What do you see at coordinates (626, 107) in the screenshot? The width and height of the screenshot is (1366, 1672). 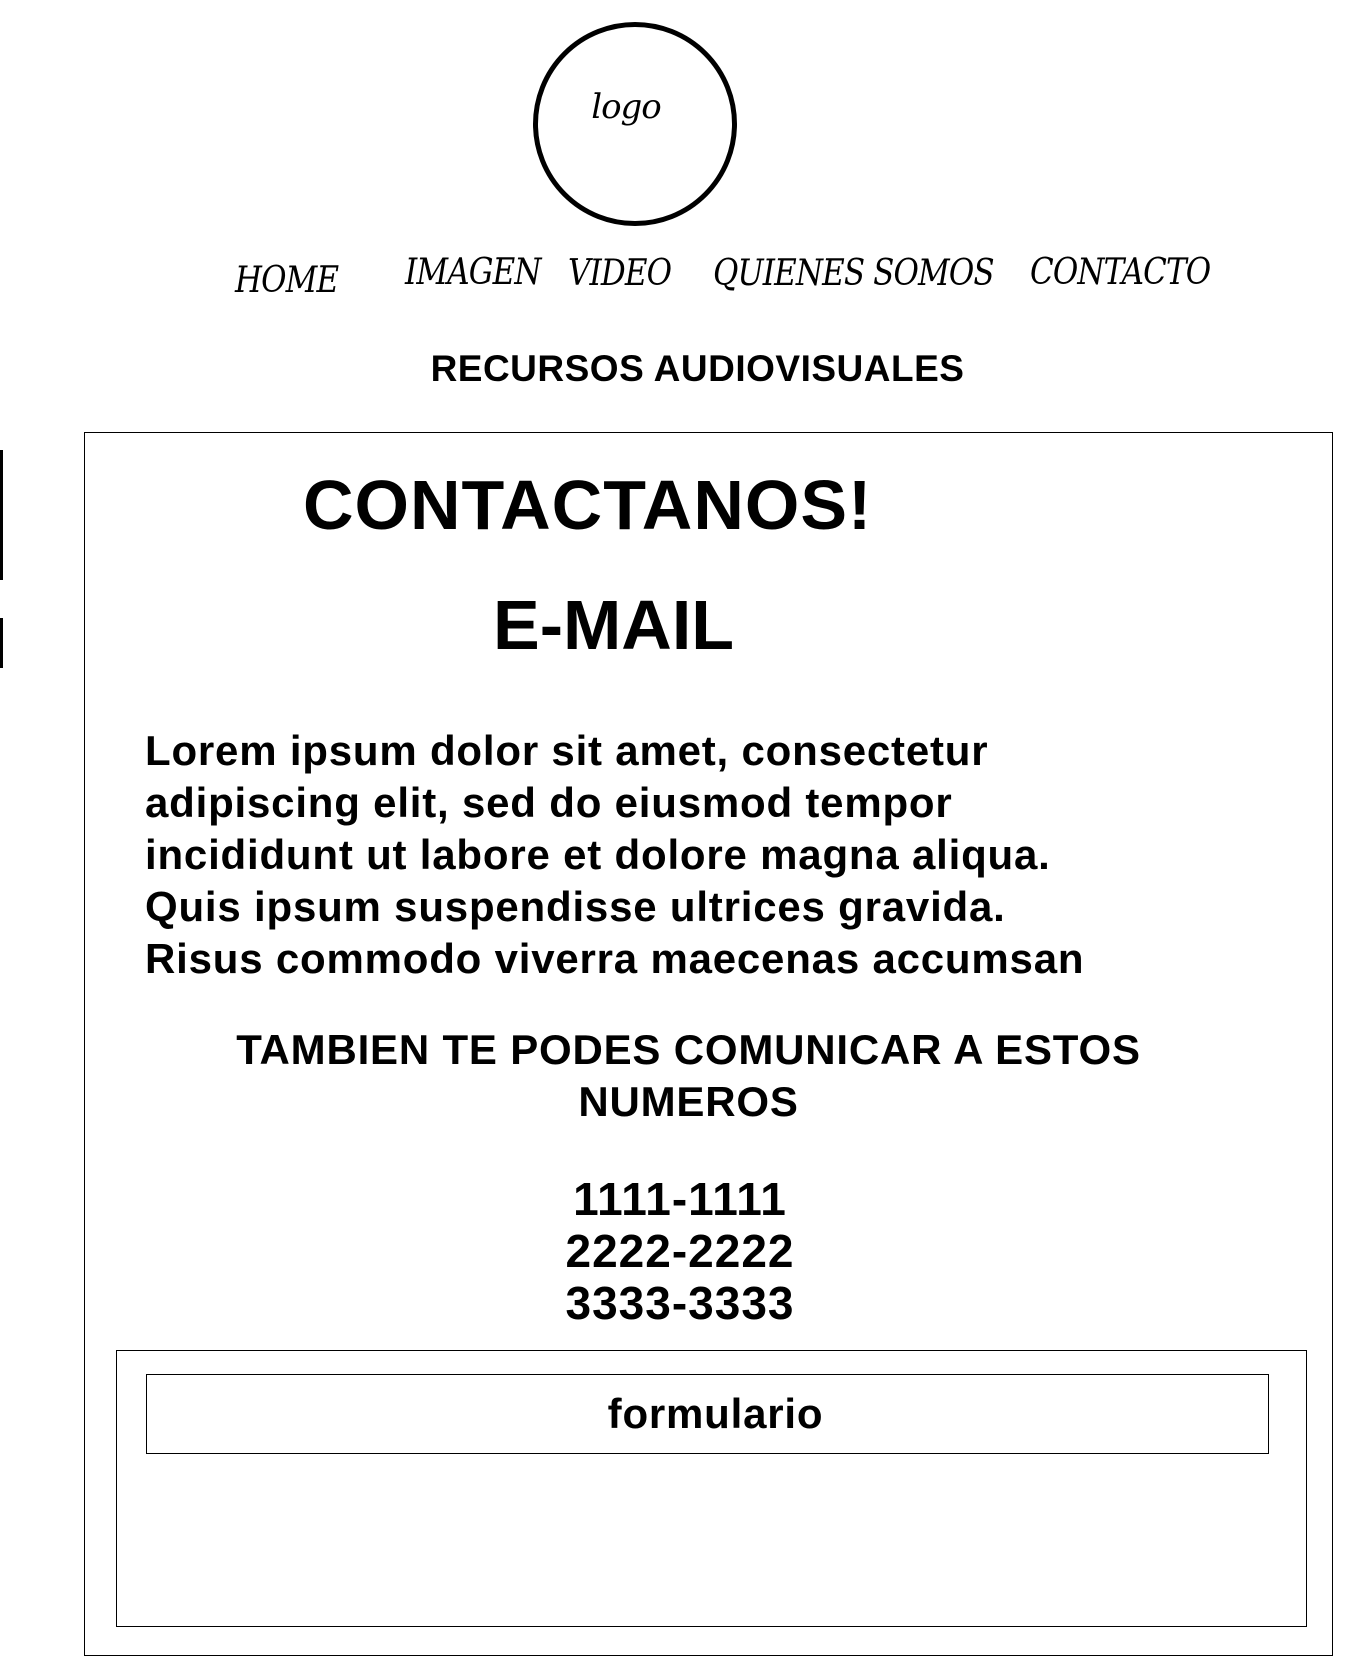 I see `logo-text: logo` at bounding box center [626, 107].